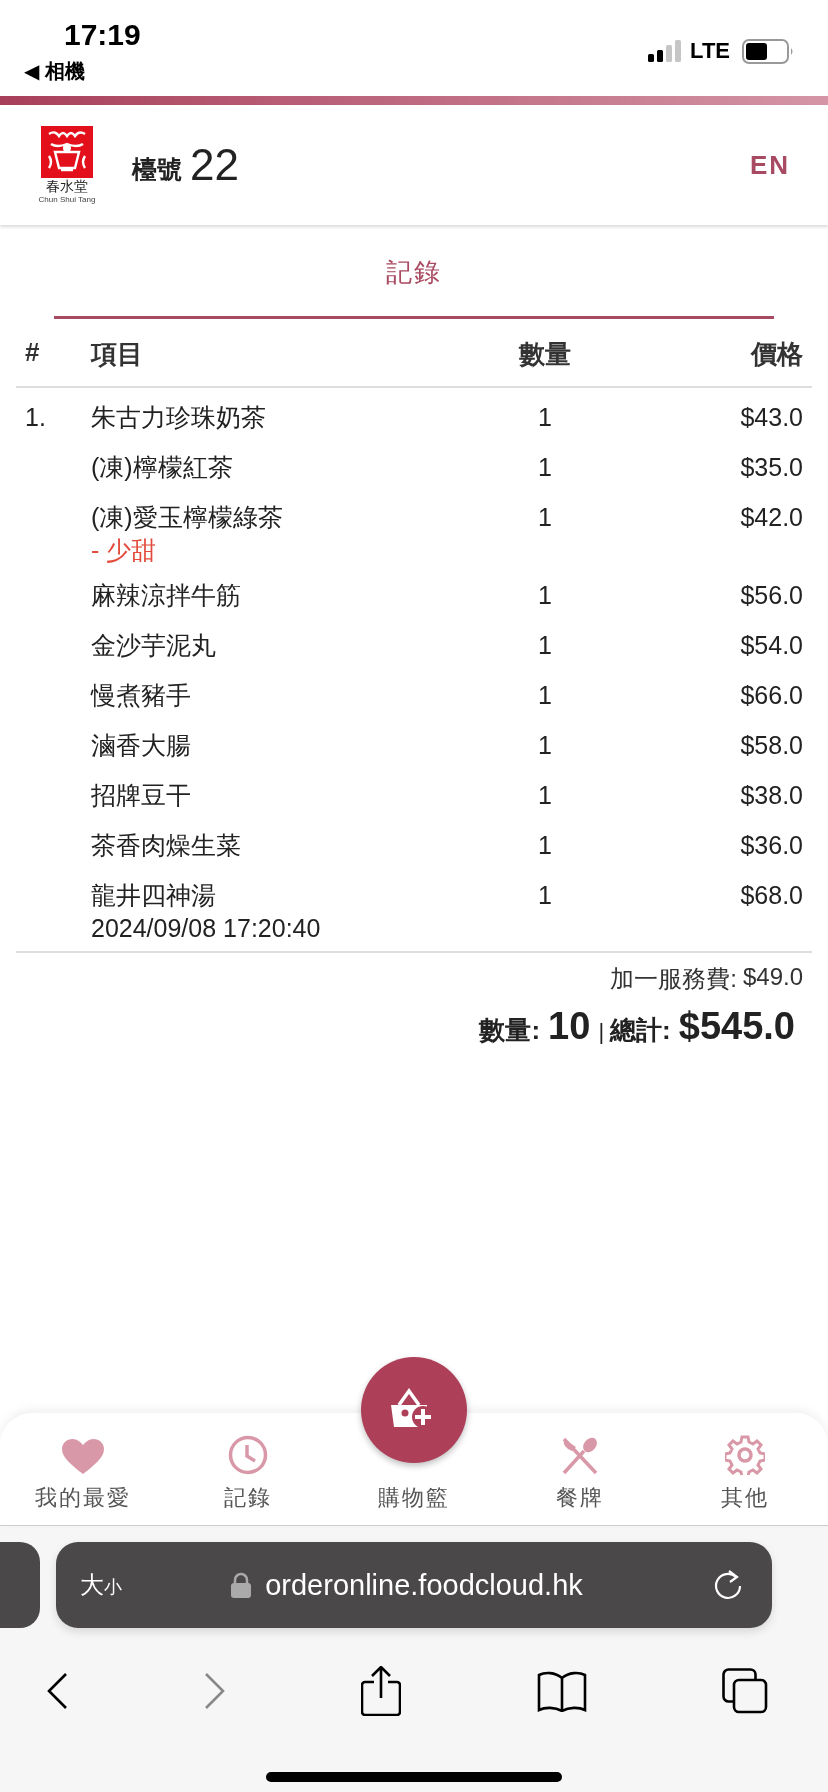 Image resolution: width=828 pixels, height=1792 pixels. Describe the element at coordinates (673, 979) in the screenshot. I see `service-charge-label: 加一服務費:` at that location.